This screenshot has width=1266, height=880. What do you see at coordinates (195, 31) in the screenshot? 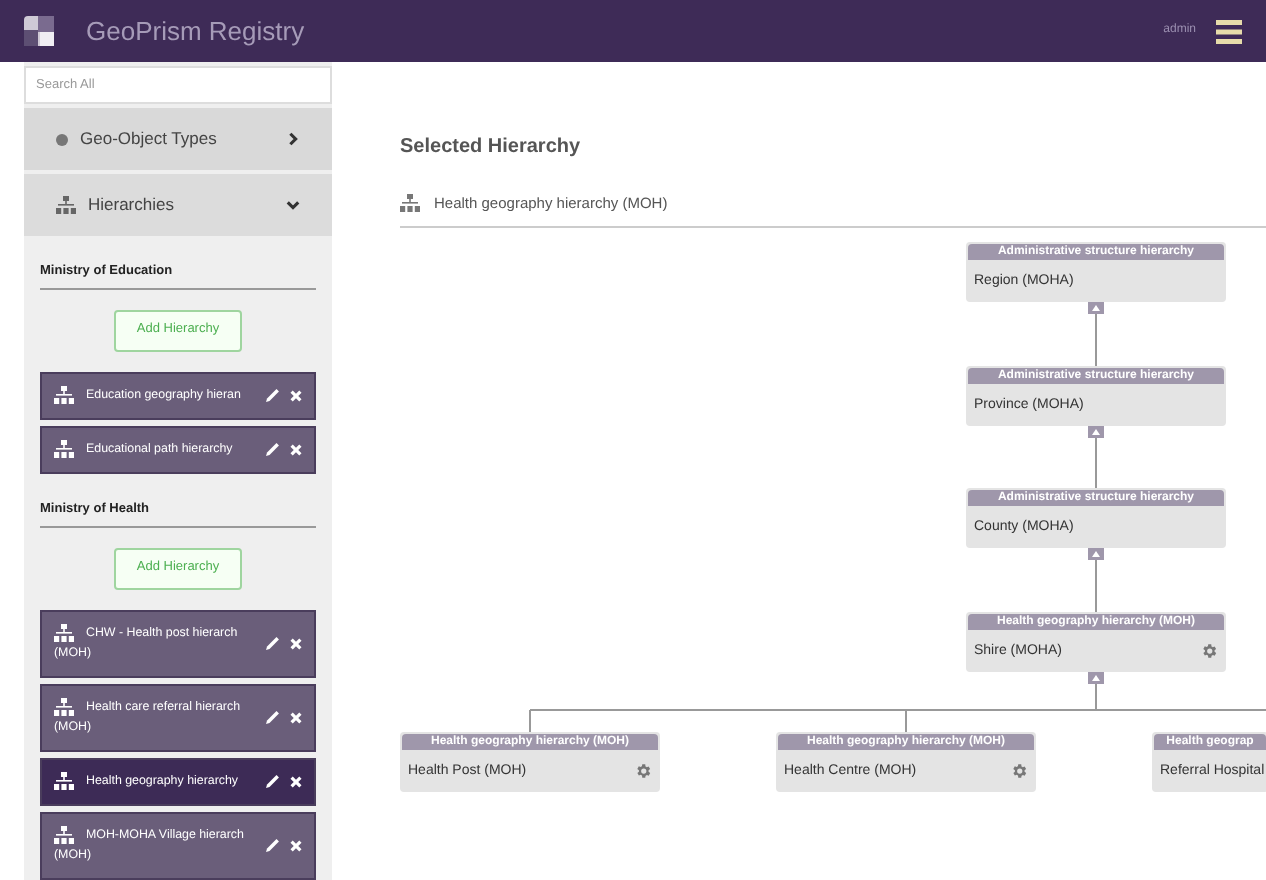
I see `app-title: GeoPrism Registry` at bounding box center [195, 31].